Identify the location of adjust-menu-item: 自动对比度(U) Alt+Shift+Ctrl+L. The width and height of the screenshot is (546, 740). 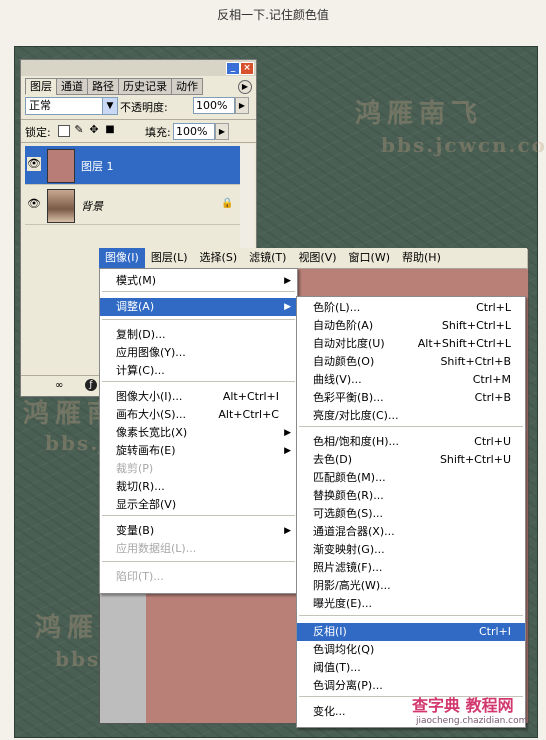
(411, 344).